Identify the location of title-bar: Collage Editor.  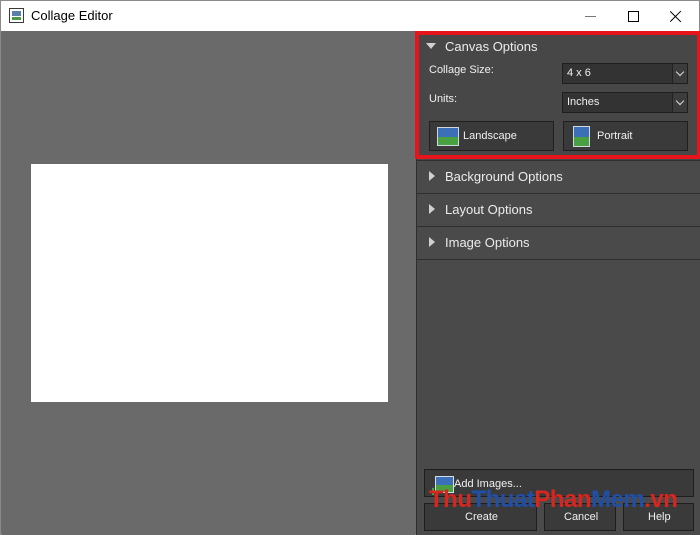
(350, 16).